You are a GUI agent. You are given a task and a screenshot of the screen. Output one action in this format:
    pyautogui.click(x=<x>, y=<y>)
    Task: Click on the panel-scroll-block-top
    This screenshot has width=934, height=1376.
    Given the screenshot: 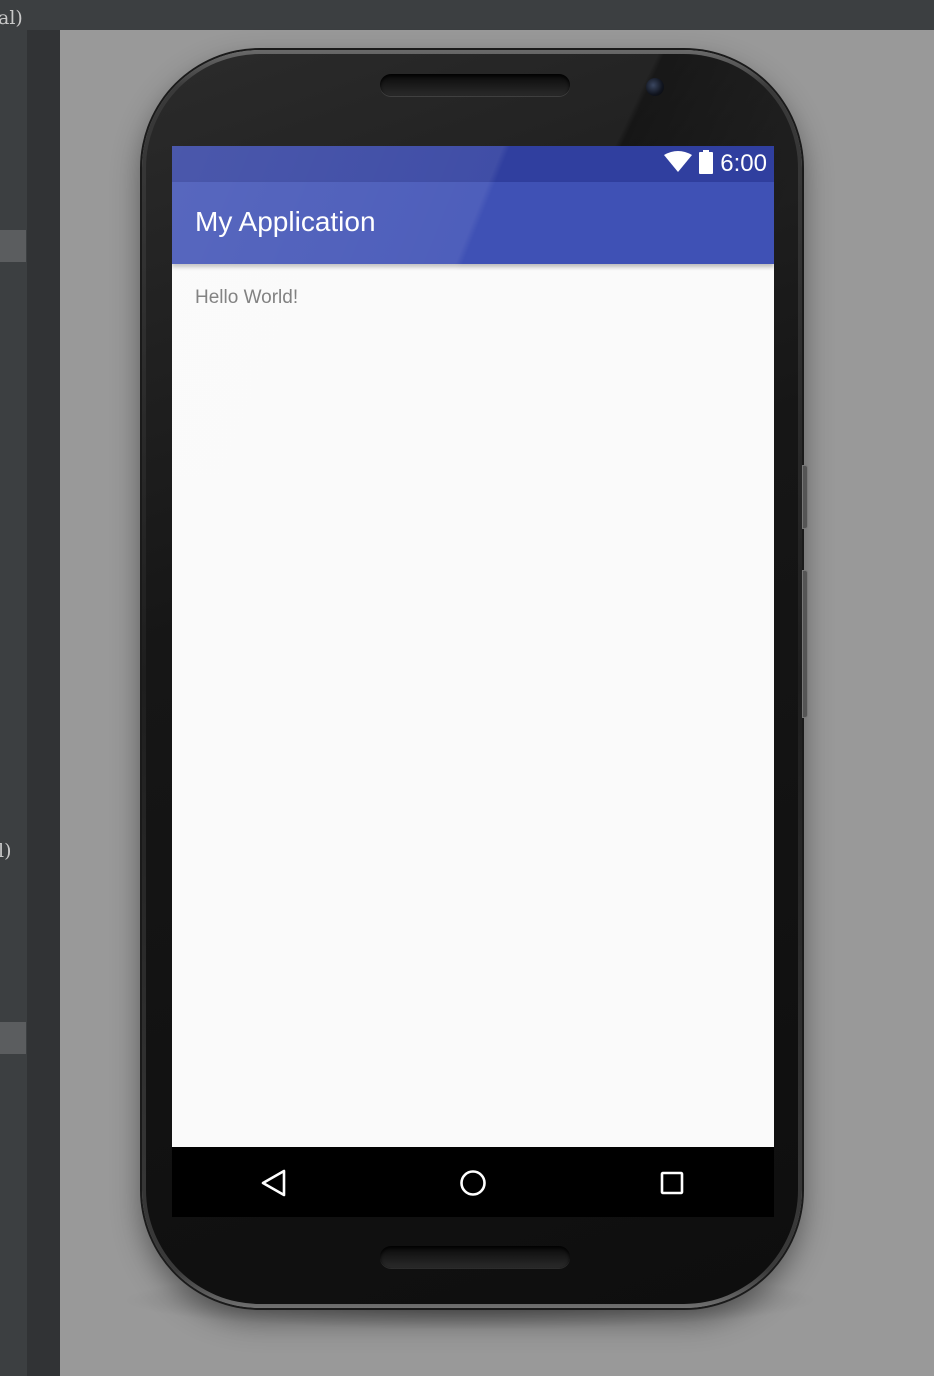 What is the action you would take?
    pyautogui.click(x=13, y=246)
    